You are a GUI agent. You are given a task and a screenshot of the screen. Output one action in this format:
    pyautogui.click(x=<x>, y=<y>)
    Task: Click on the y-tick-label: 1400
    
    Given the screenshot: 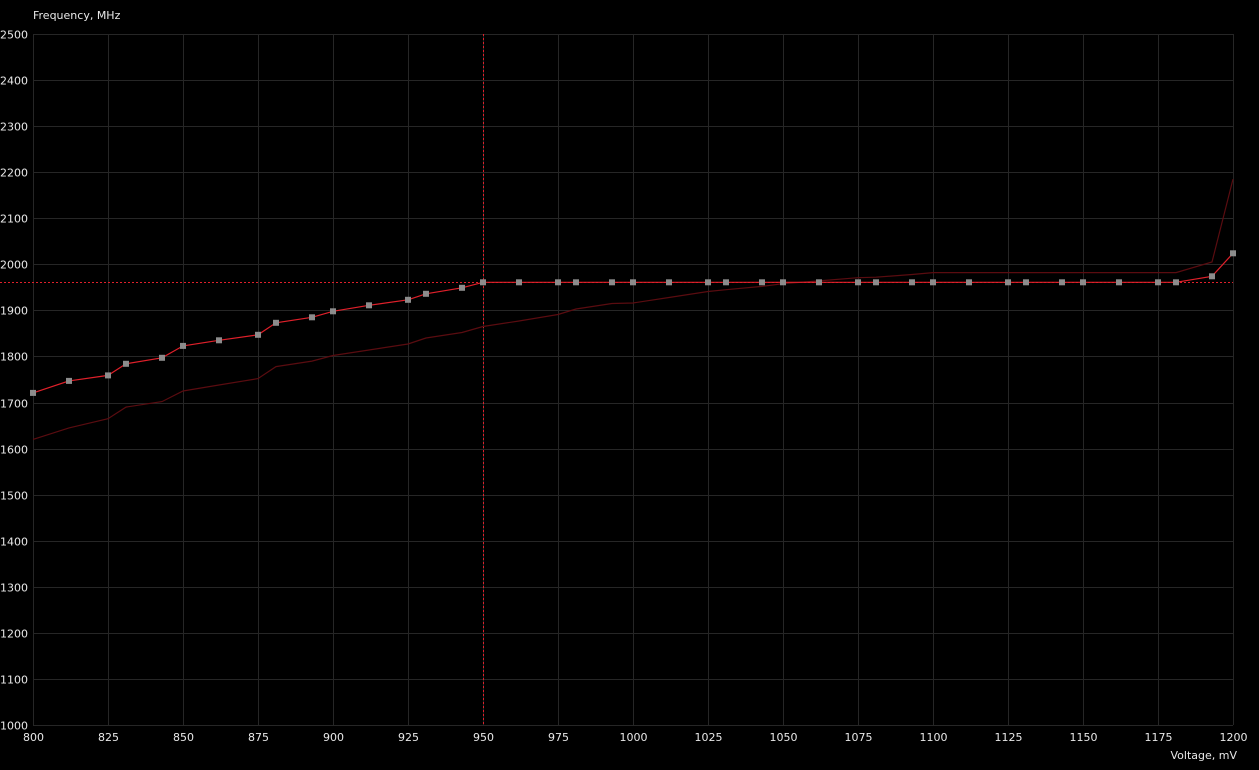 What is the action you would take?
    pyautogui.click(x=14, y=542)
    